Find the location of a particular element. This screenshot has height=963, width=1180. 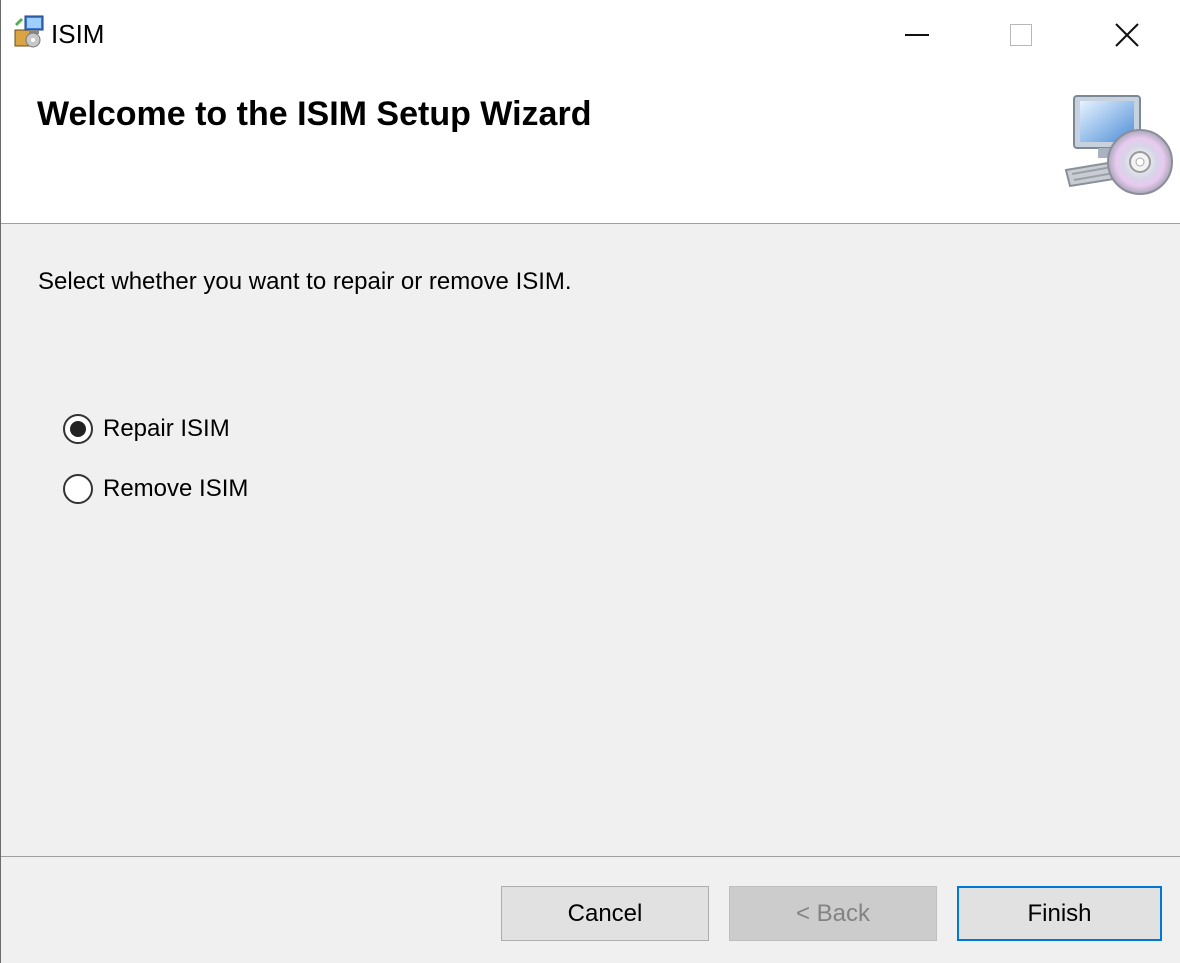

radio-repair: Repair ISIM is located at coordinates (146, 429).